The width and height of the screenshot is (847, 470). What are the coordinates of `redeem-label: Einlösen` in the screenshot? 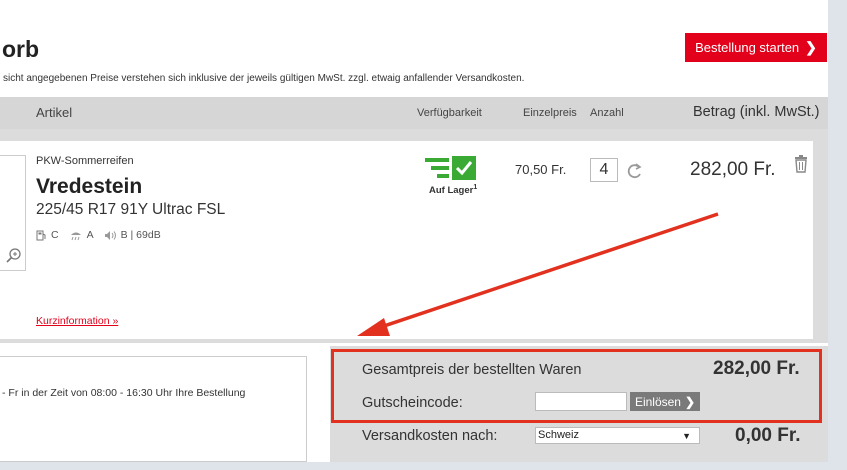 It's located at (657, 401).